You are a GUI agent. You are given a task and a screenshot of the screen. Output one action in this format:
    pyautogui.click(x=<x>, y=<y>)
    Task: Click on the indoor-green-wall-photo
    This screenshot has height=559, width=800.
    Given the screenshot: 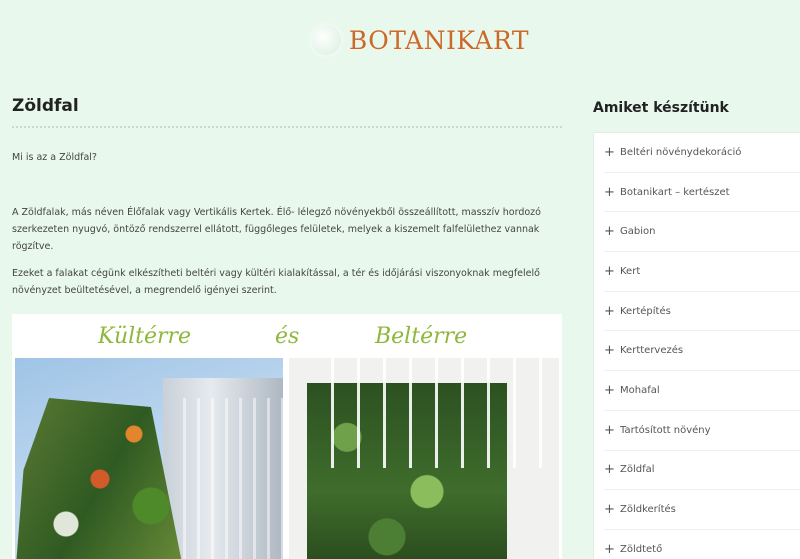 What is the action you would take?
    pyautogui.click(x=424, y=458)
    